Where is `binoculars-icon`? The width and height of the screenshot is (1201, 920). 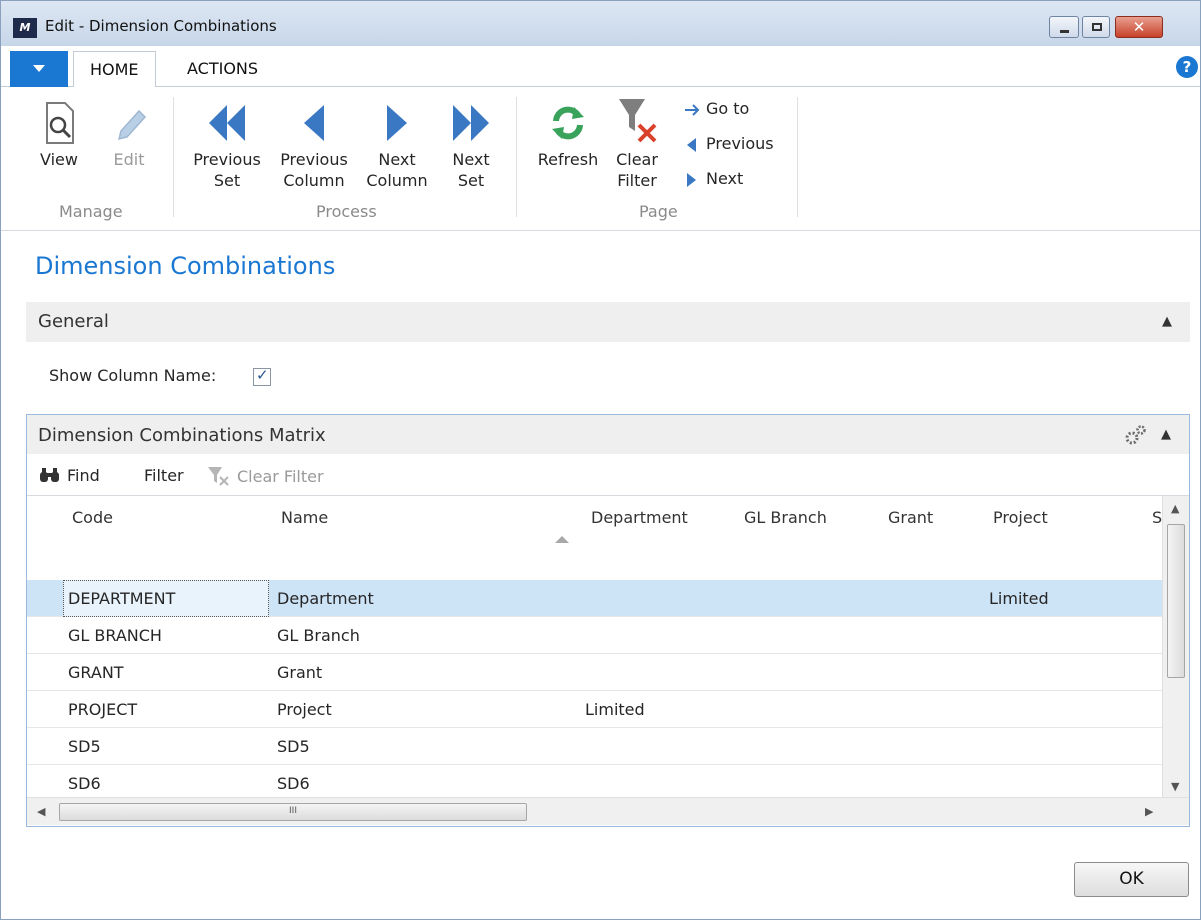
binoculars-icon is located at coordinates (49, 475).